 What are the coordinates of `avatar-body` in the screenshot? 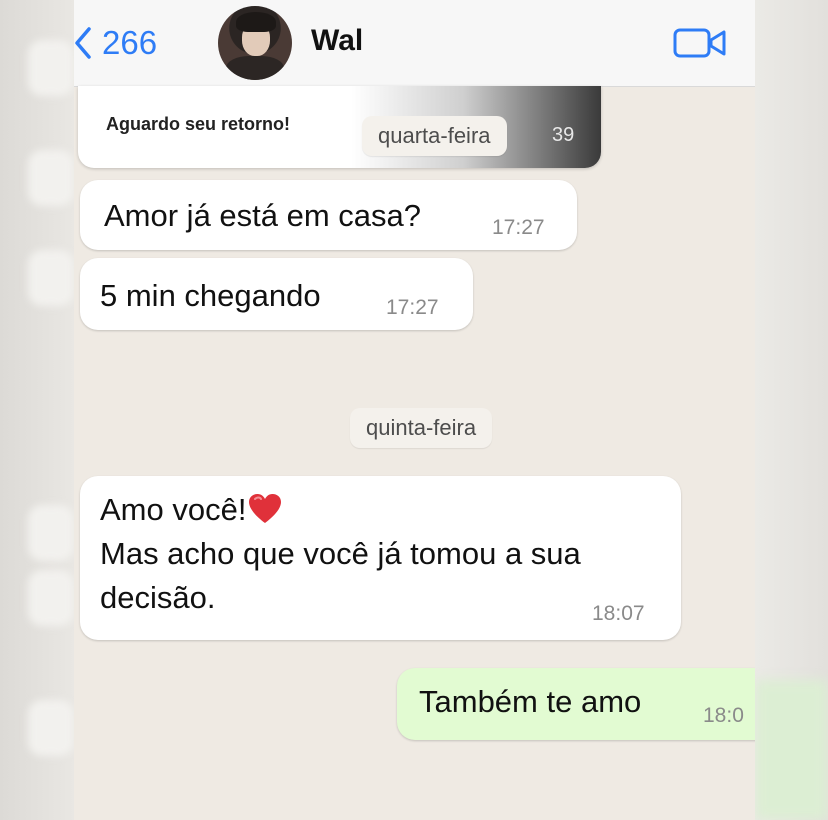 It's located at (255, 68).